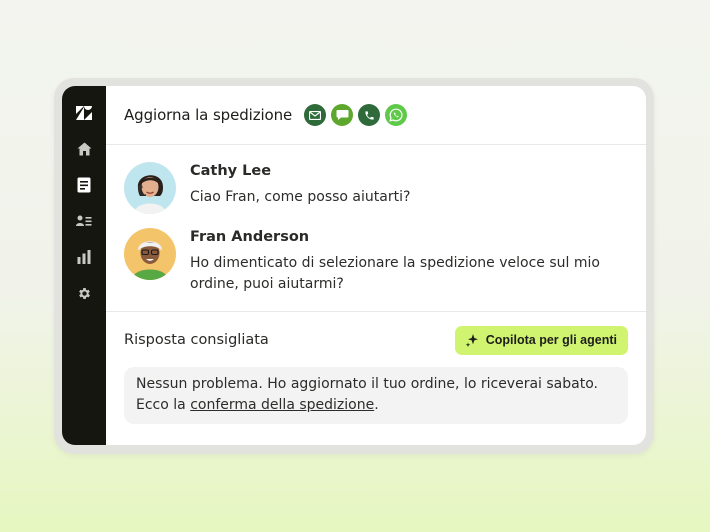 Image resolution: width=710 pixels, height=532 pixels. What do you see at coordinates (150, 254) in the screenshot?
I see `avatar-fran-anderson` at bounding box center [150, 254].